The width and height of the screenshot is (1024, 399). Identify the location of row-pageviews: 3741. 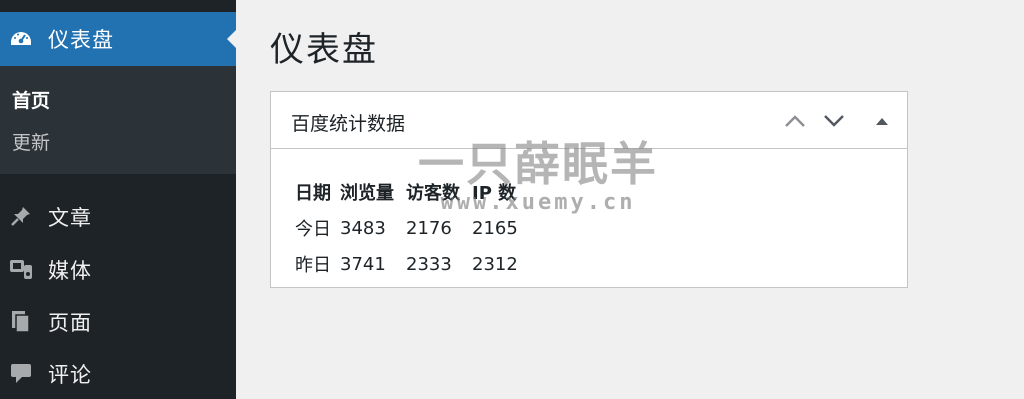
(363, 264).